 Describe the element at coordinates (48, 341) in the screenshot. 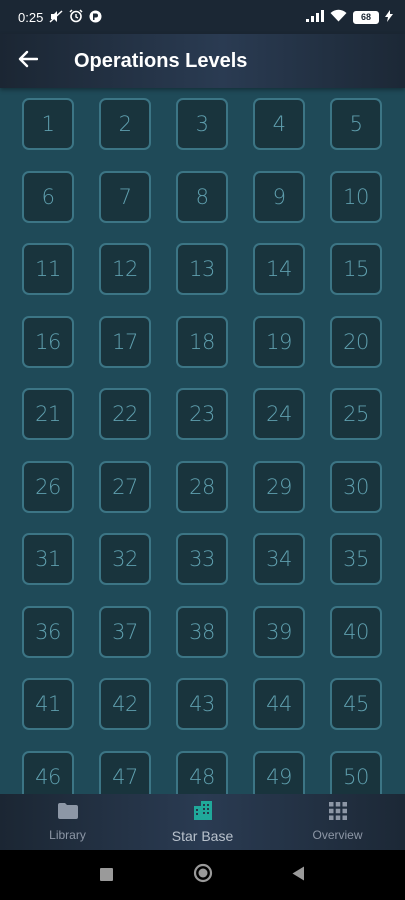

I see `level-tile: 16` at that location.